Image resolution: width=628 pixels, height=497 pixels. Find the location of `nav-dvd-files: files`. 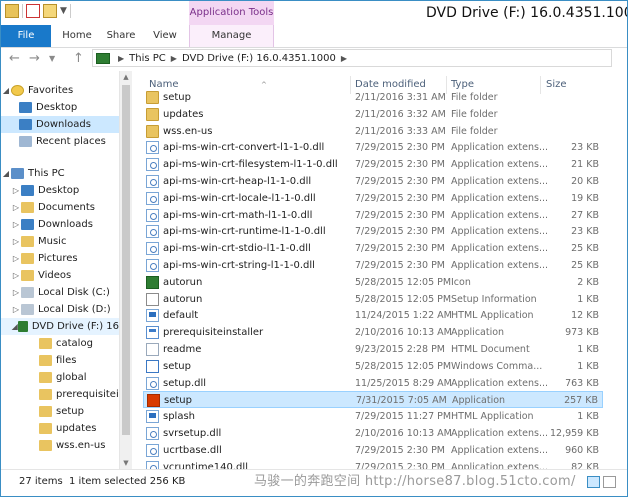

nav-dvd-files: files is located at coordinates (38, 360).